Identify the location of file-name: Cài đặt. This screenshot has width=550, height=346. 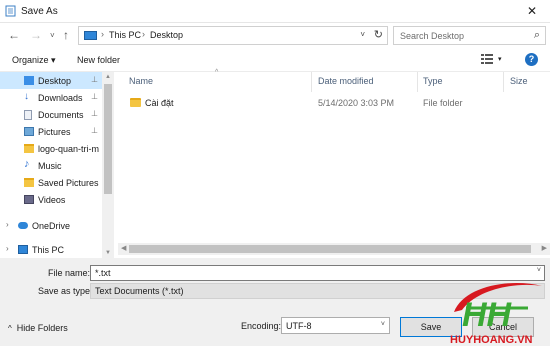
(159, 103).